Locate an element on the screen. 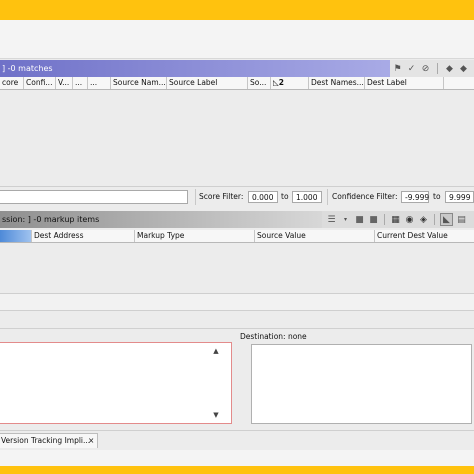 This screenshot has width=474, height=474. comparison-header is located at coordinates (237, 320).